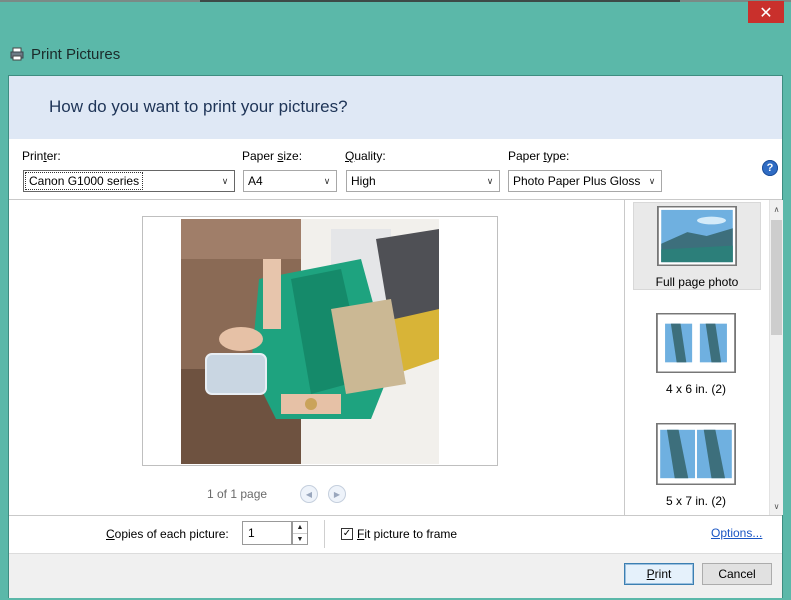 The image size is (791, 600). I want to click on paper-size-value: A4, so click(255, 181).